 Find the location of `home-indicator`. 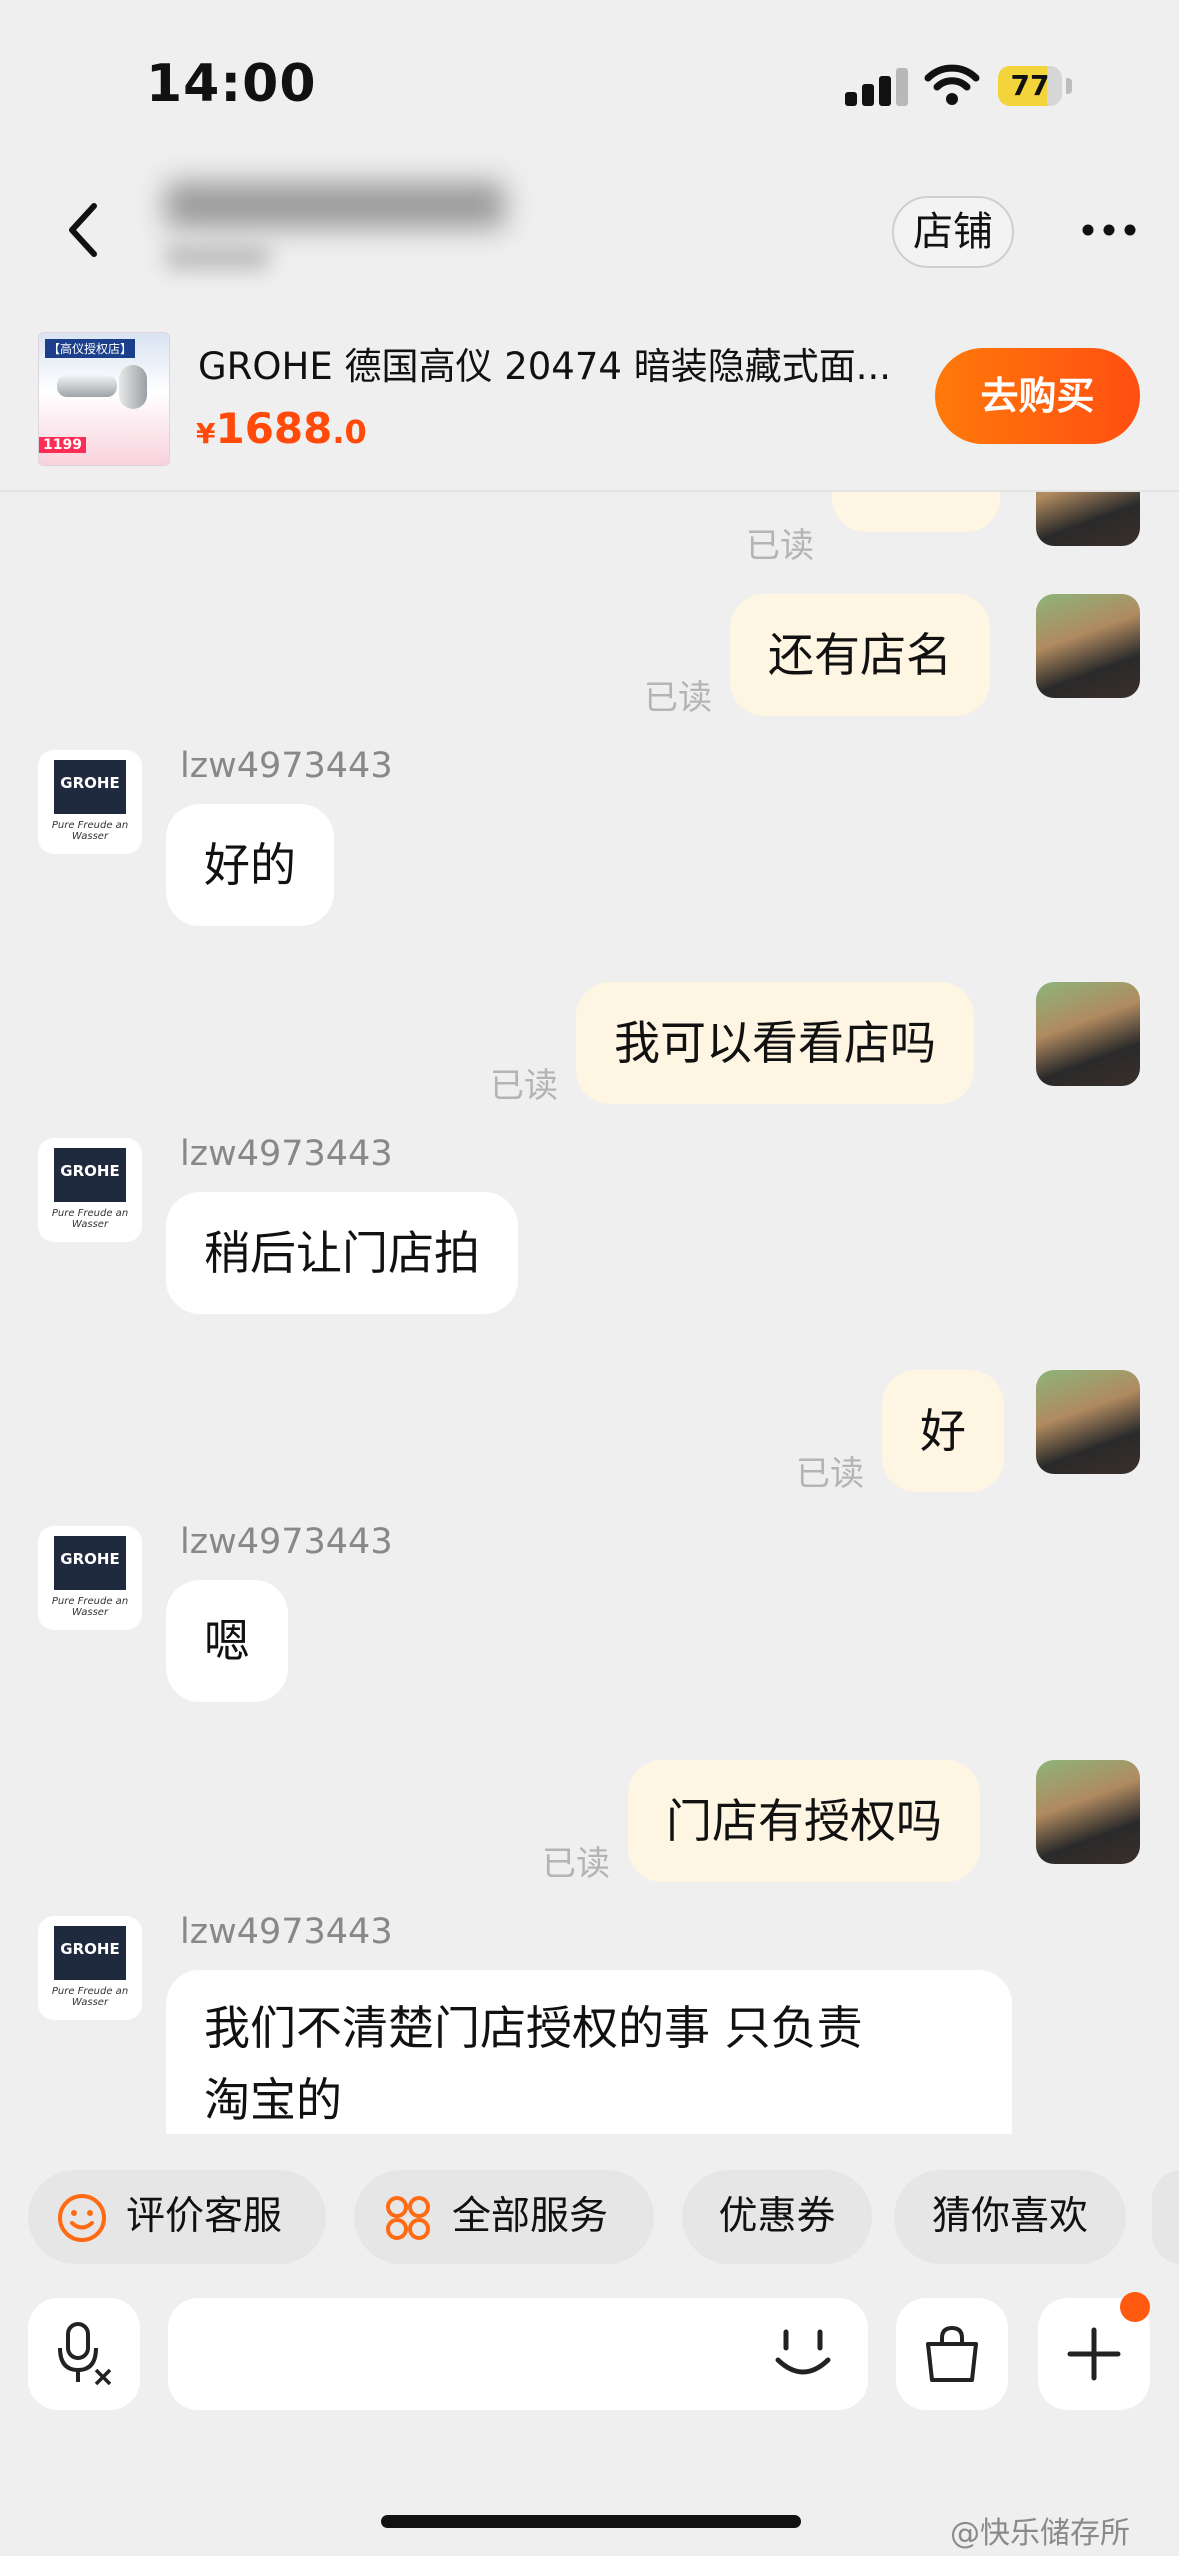

home-indicator is located at coordinates (591, 2521).